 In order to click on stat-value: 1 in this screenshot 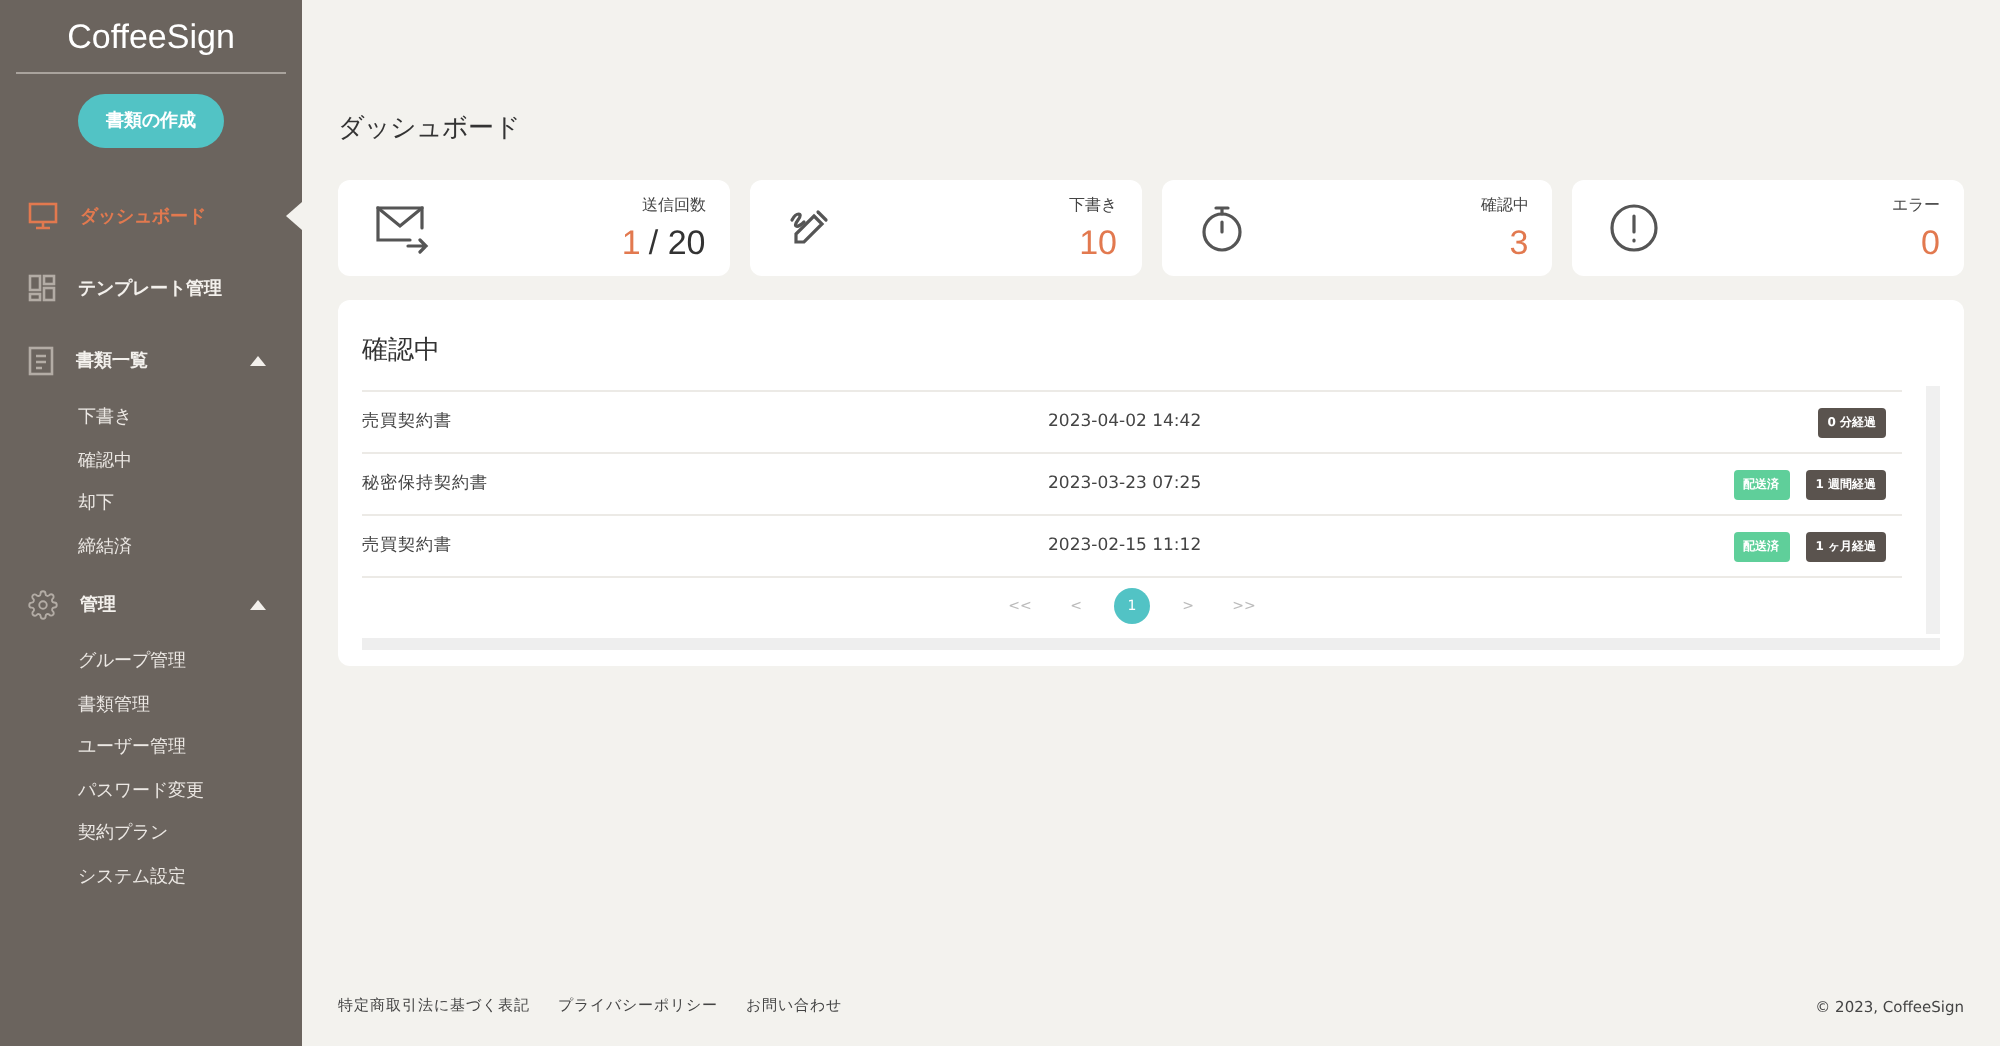, I will do `click(631, 243)`.